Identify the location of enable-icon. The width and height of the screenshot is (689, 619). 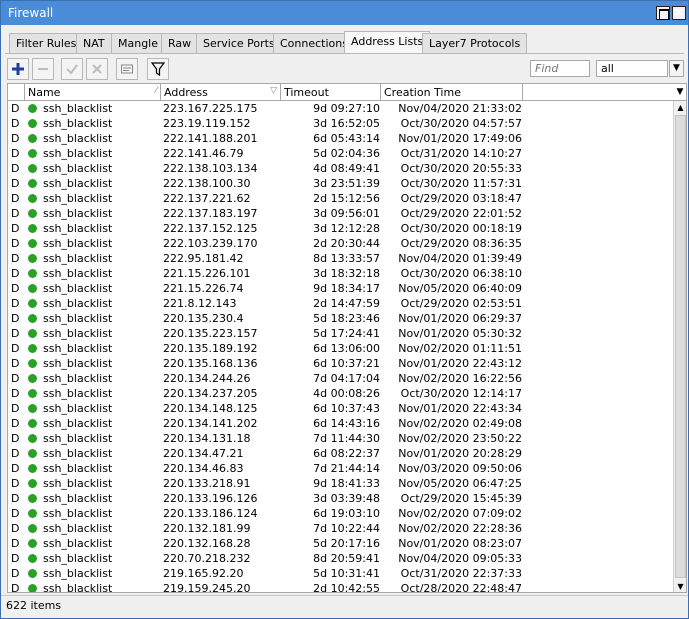
(72, 69).